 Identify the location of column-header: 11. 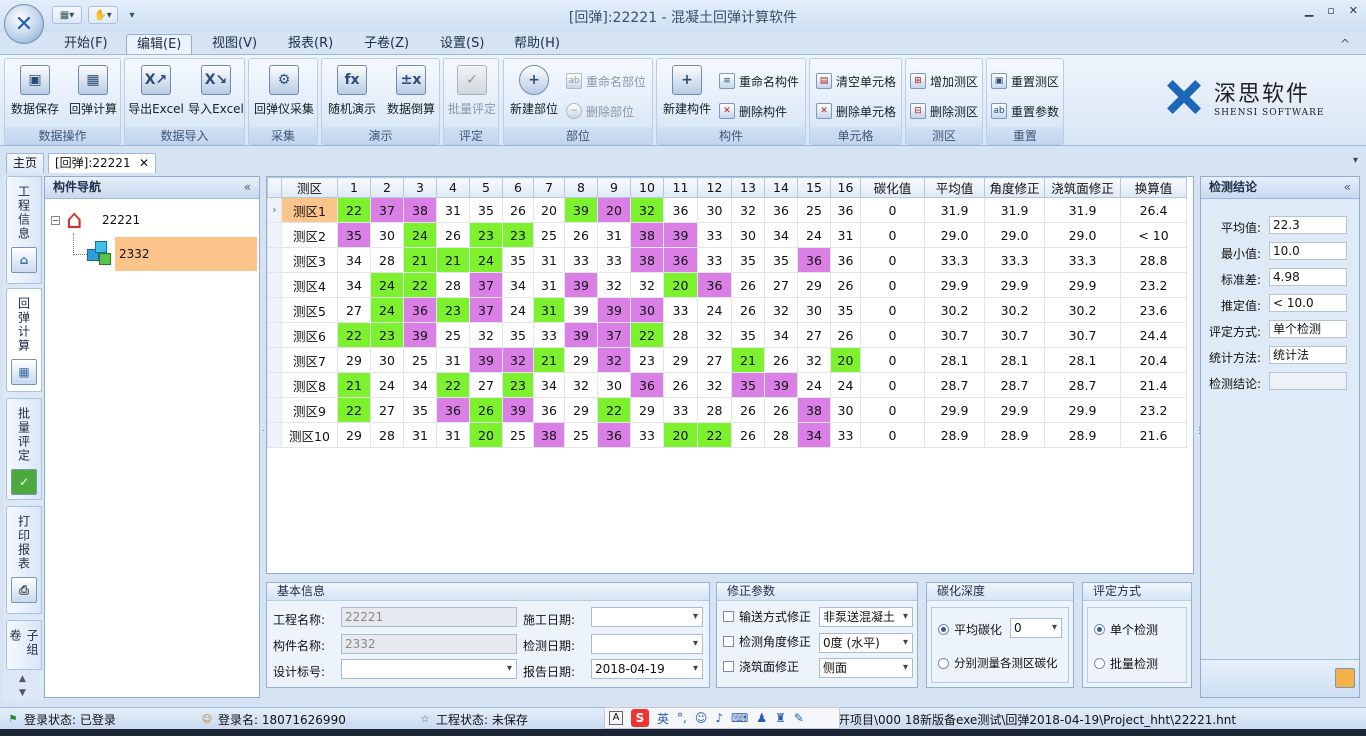
(680, 187).